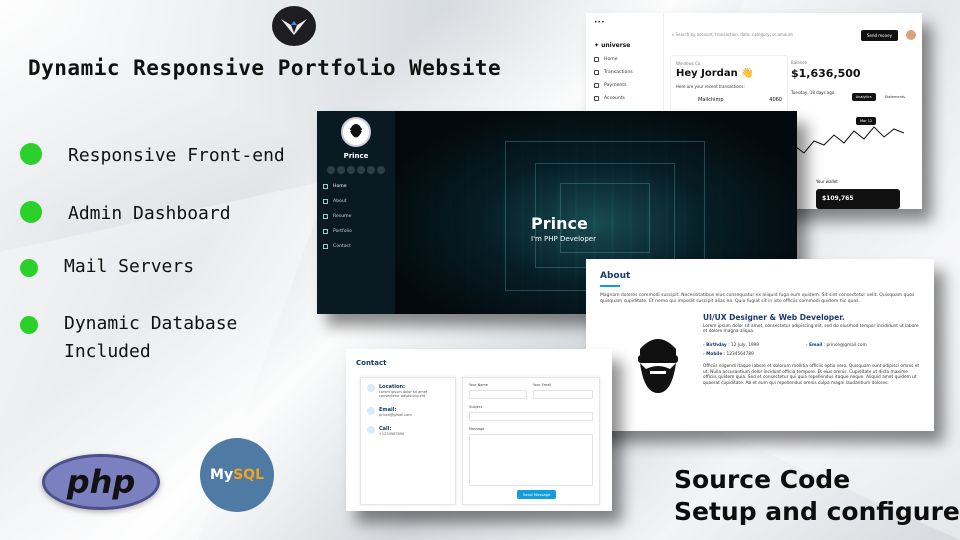  I want to click on email-value: : prince@gmail.com, so click(845, 345).